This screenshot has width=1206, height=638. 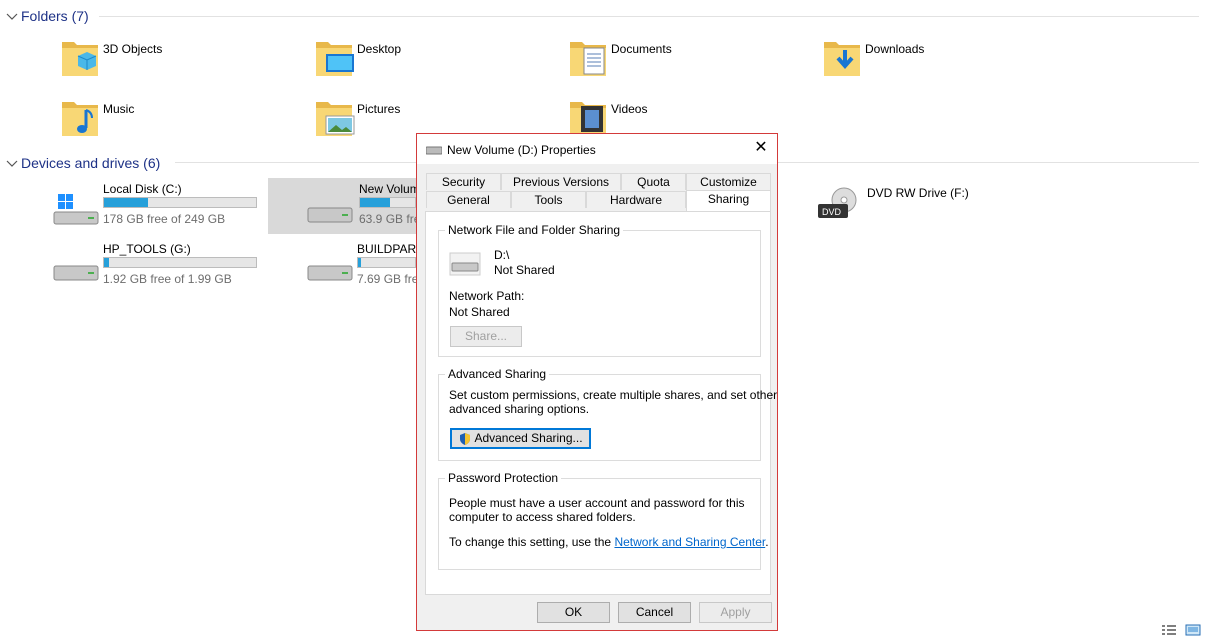 What do you see at coordinates (597, 149) in the screenshot?
I see `dialog-titlebar: New Volume (D:) Properties ✕` at bounding box center [597, 149].